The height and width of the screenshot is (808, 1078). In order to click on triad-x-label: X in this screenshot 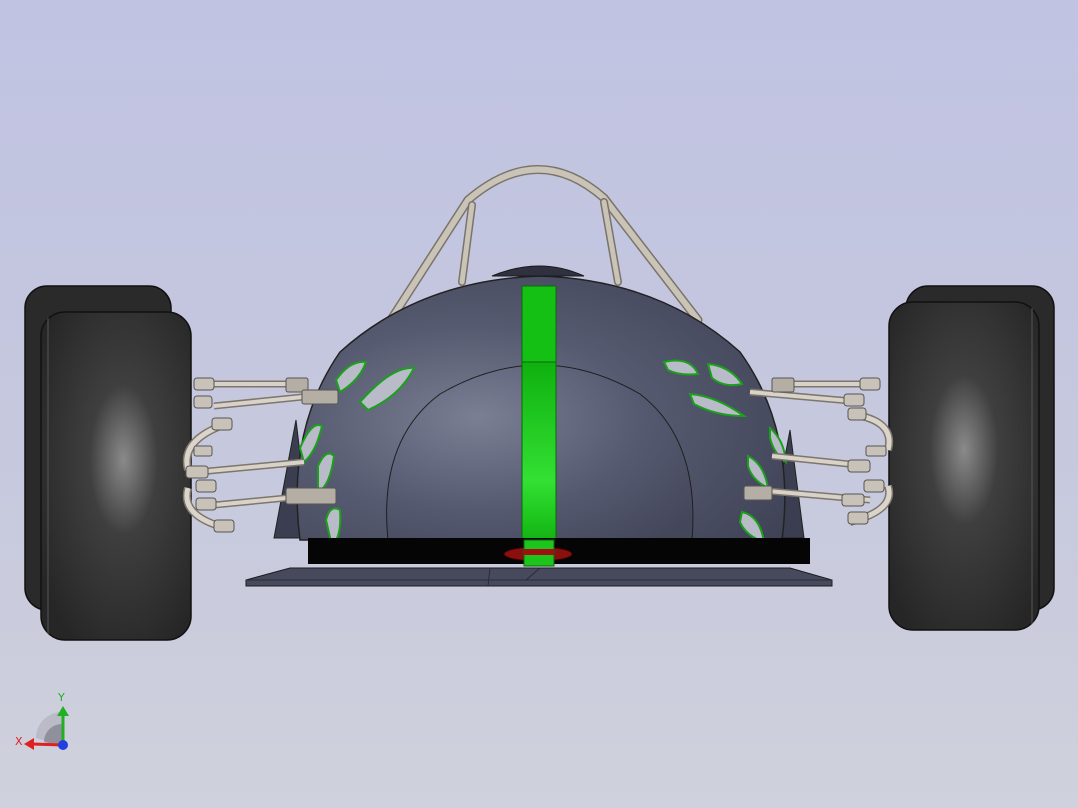, I will do `click(19, 741)`.